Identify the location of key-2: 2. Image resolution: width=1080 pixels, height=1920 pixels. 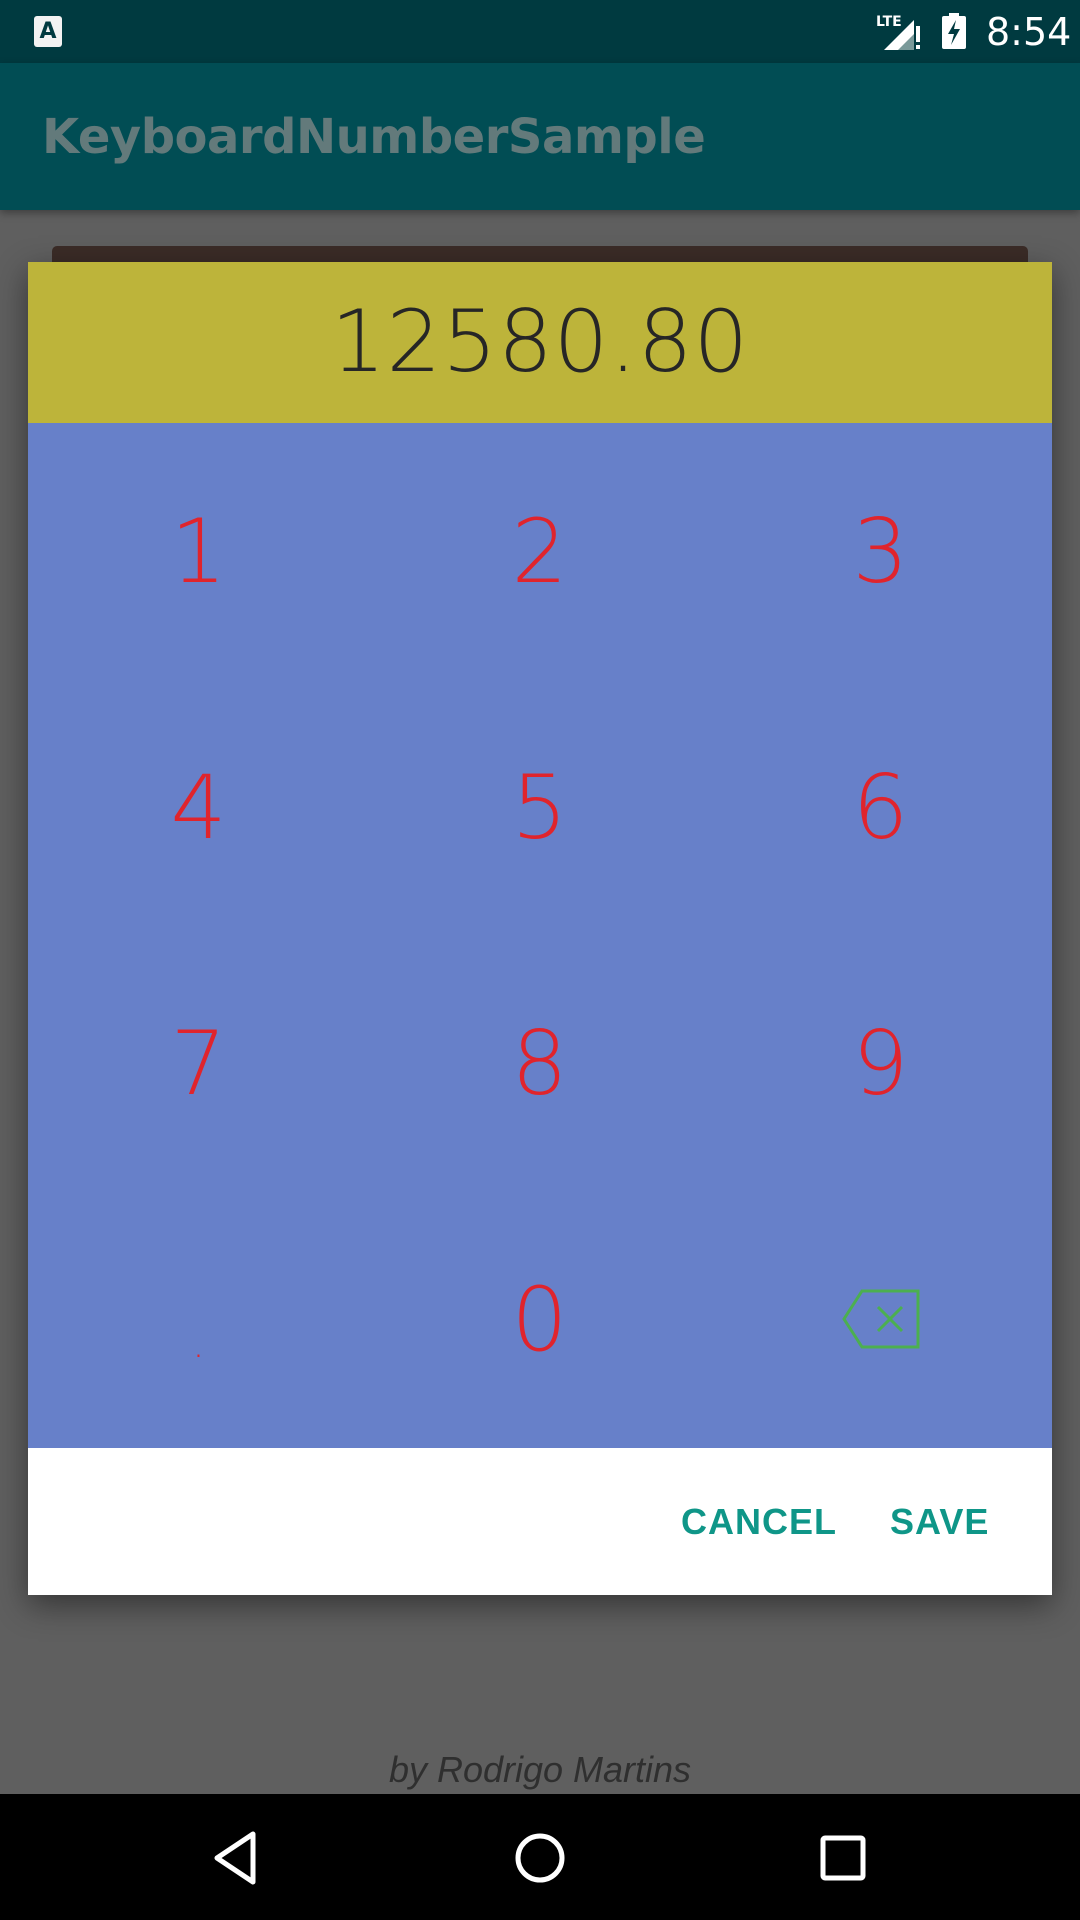
(539, 551).